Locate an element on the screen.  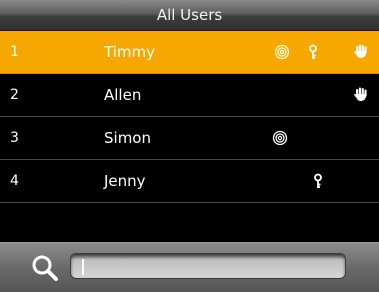
user-name: Timmy is located at coordinates (129, 52).